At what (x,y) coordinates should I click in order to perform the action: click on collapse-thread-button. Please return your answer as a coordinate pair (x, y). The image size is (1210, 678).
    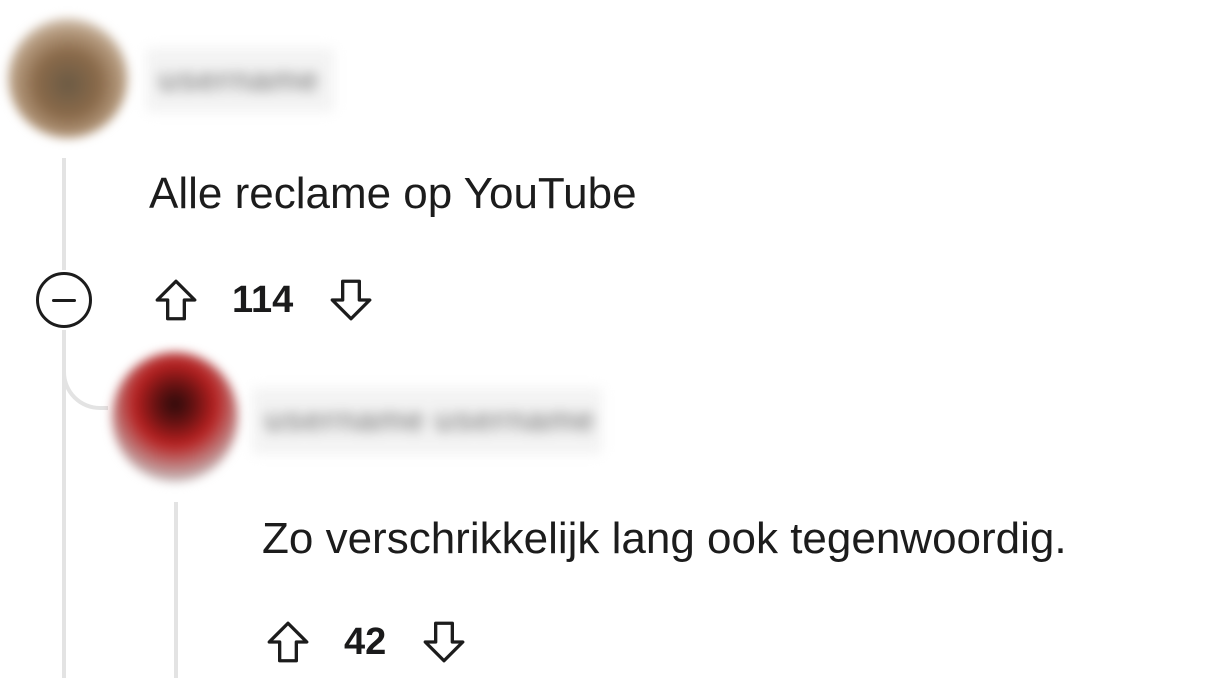
    Looking at the image, I should click on (64, 300).